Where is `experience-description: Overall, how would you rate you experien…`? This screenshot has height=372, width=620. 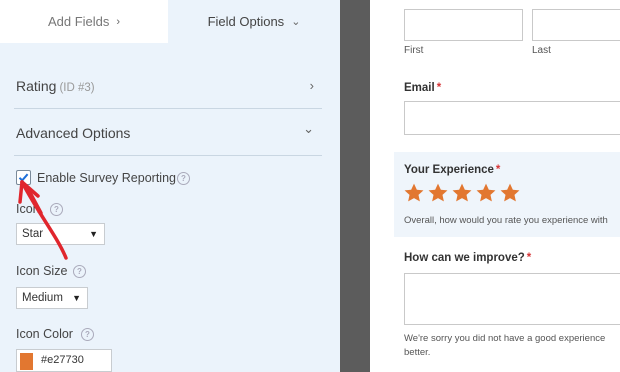 experience-description: Overall, how would you rate you experien… is located at coordinates (506, 220).